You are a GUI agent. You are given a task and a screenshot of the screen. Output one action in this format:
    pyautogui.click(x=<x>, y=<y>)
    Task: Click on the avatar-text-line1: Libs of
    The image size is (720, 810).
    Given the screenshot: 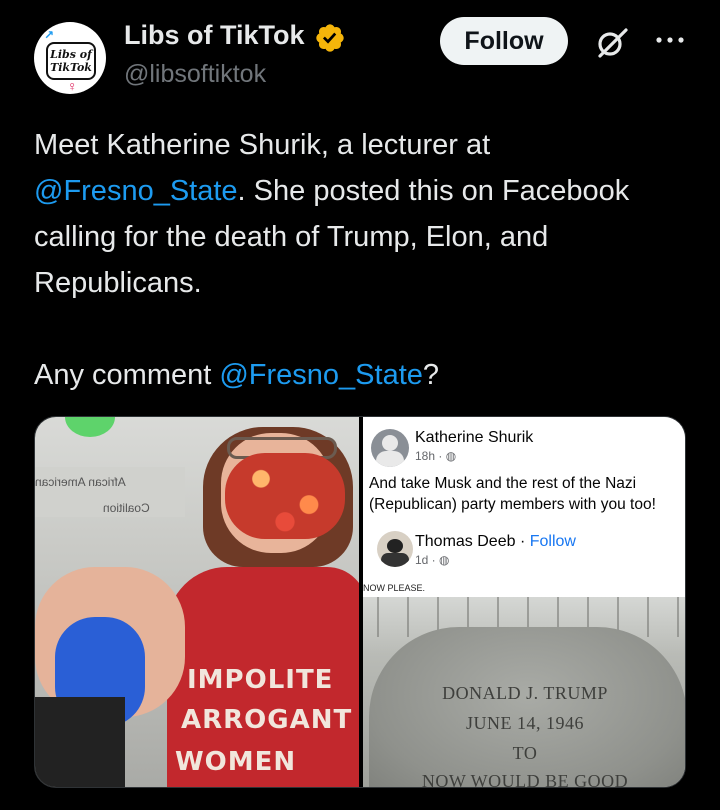 What is the action you would take?
    pyautogui.click(x=71, y=54)
    